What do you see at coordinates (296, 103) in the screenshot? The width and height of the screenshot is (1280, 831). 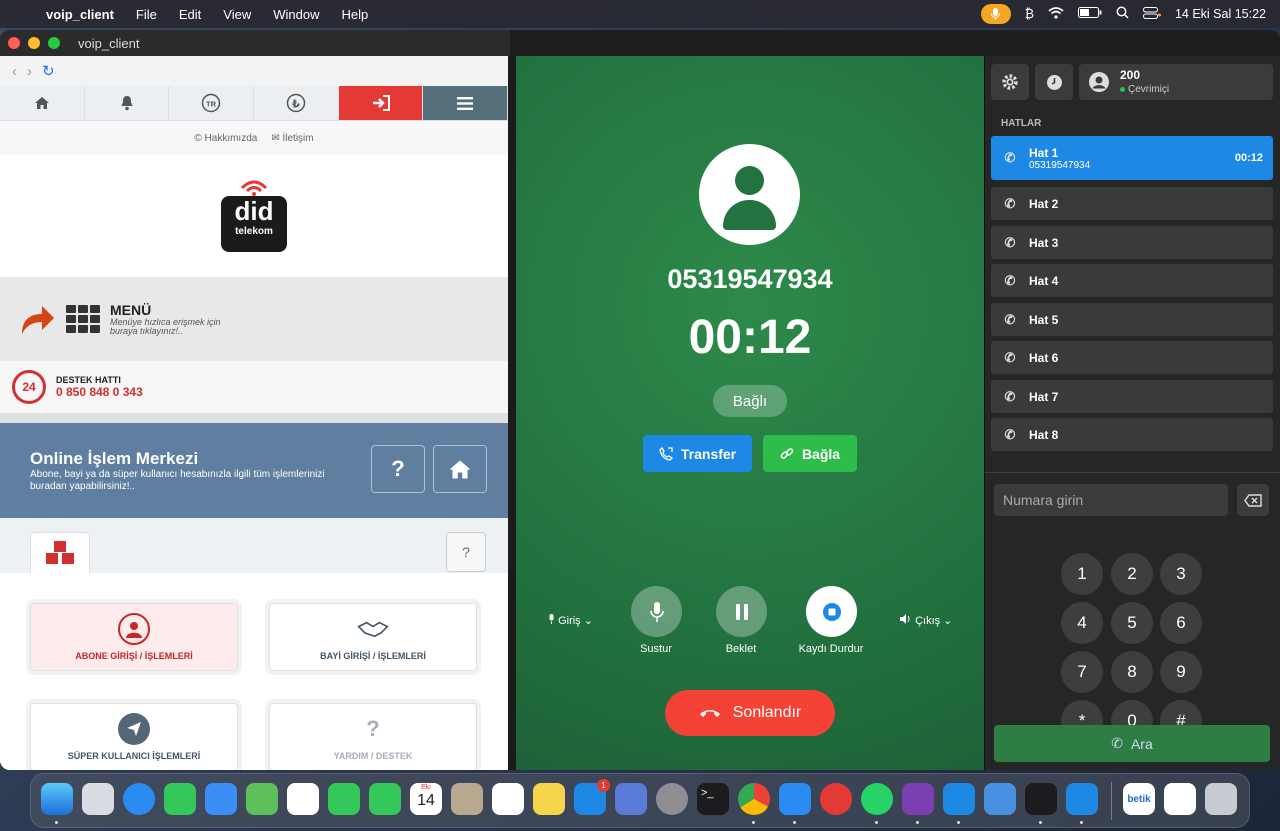 I see `lira-tab: ₺` at bounding box center [296, 103].